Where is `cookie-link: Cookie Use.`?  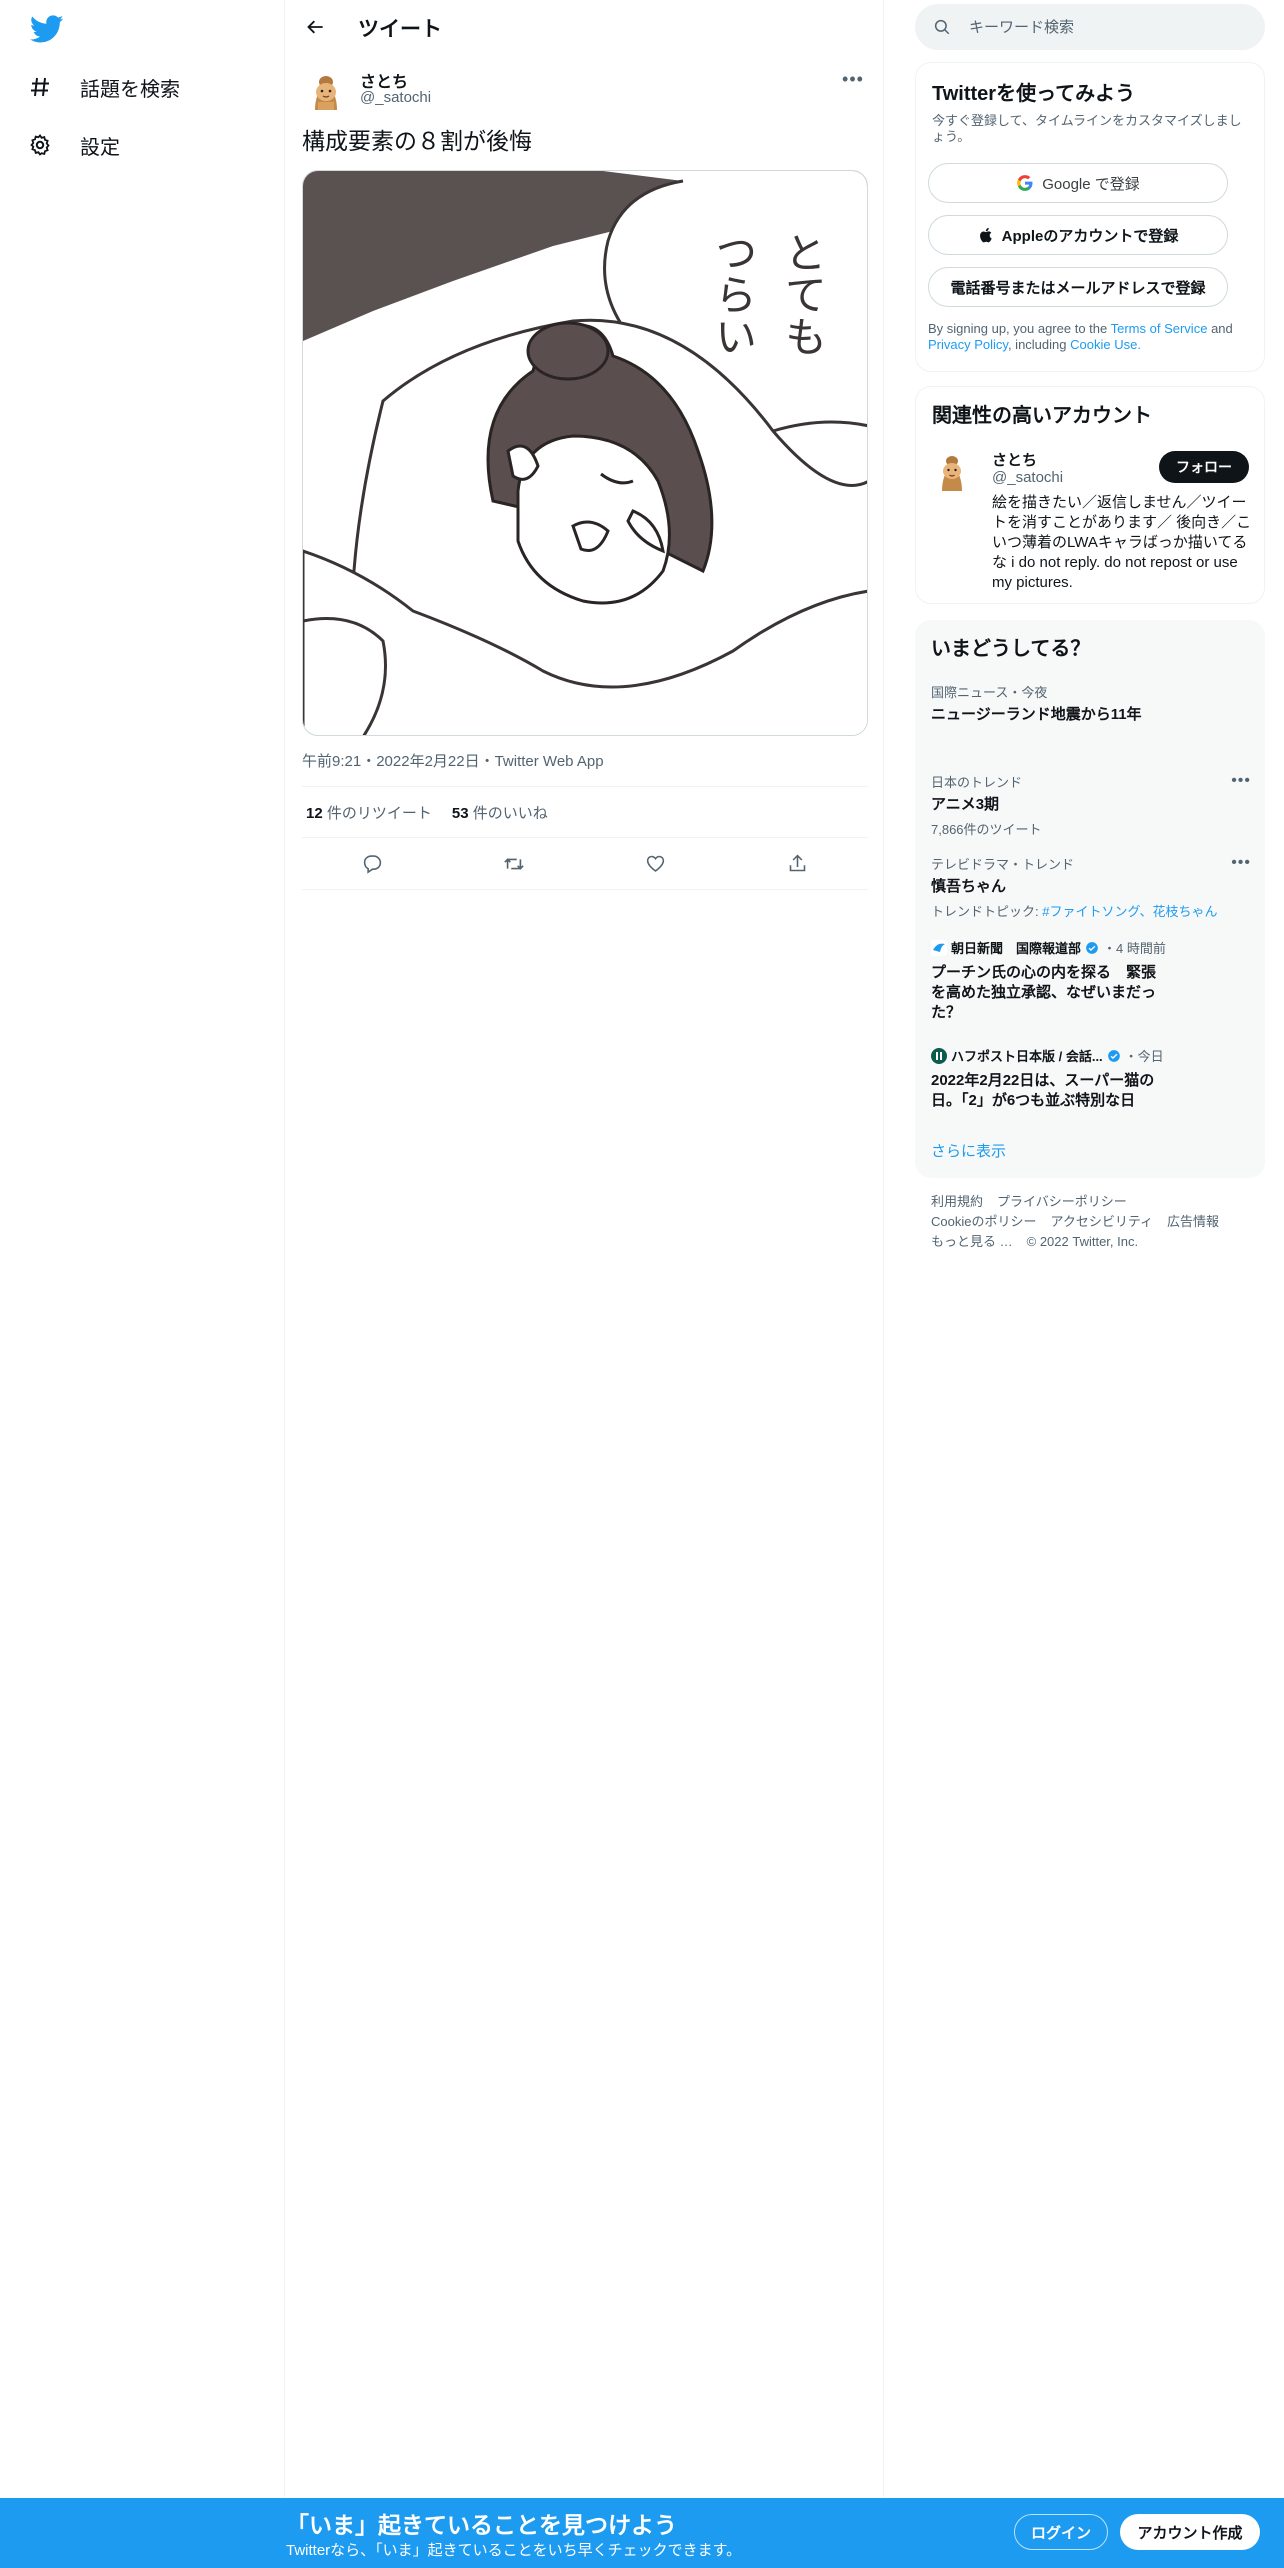 cookie-link: Cookie Use. is located at coordinates (1105, 344).